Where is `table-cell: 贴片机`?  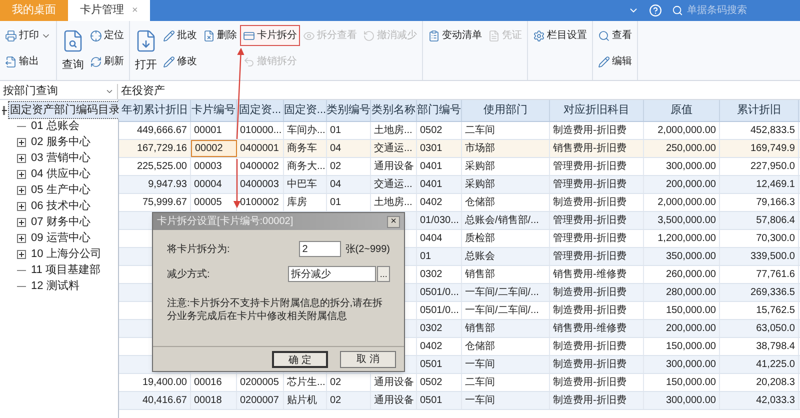
table-cell: 贴片机 is located at coordinates (305, 400).